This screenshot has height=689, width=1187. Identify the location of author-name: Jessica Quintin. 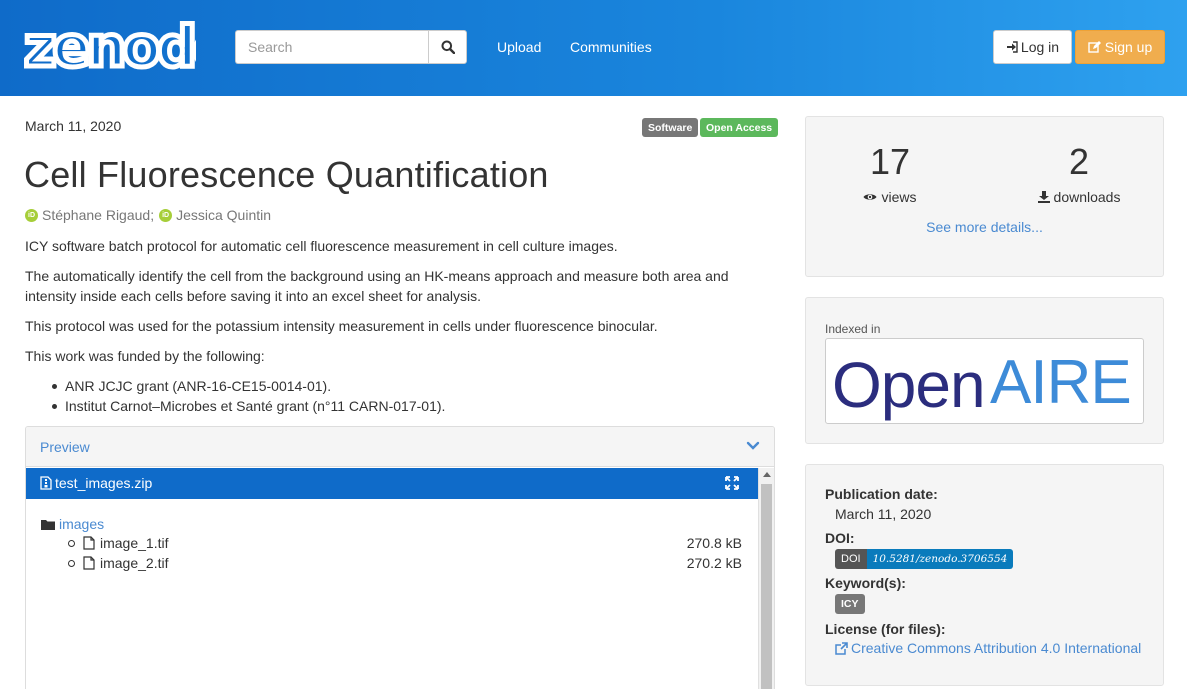
(223, 215).